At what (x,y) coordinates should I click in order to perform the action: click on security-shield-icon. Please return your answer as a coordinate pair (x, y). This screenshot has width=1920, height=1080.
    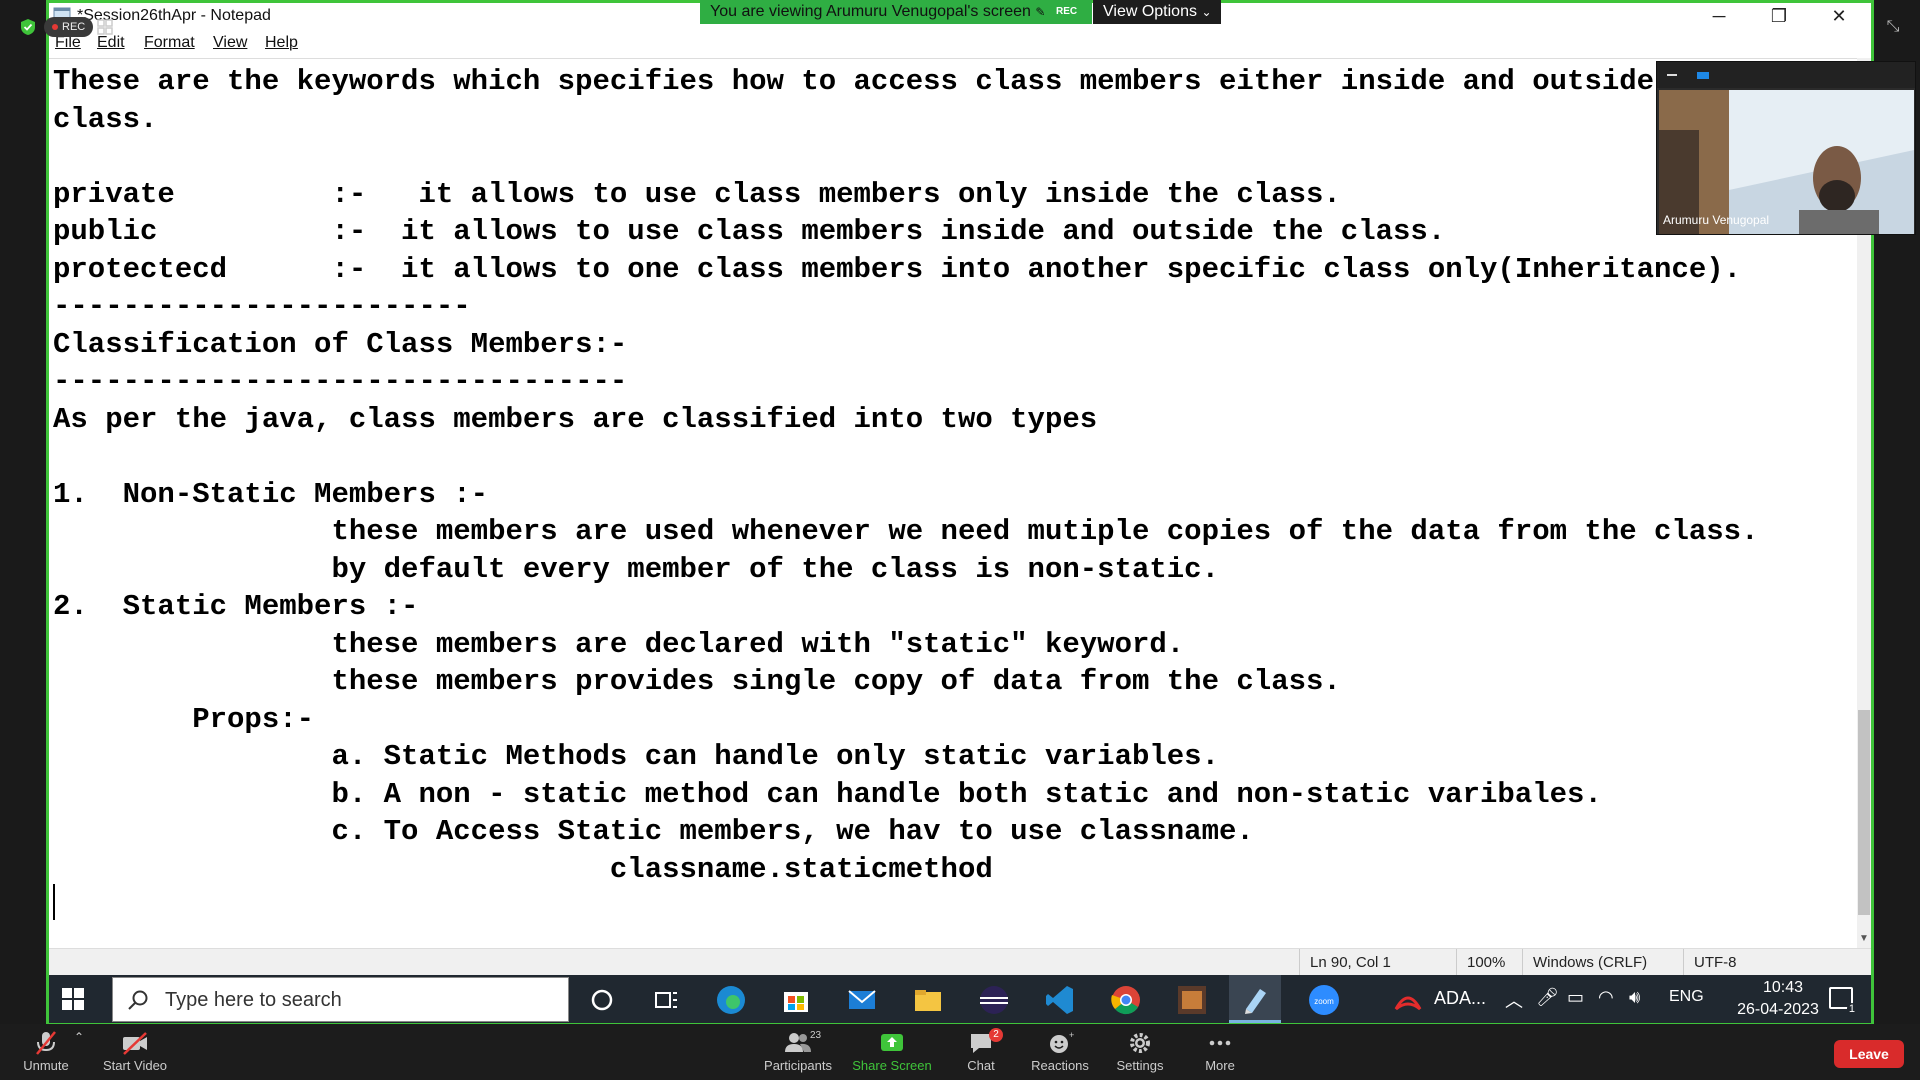
    Looking at the image, I should click on (28, 27).